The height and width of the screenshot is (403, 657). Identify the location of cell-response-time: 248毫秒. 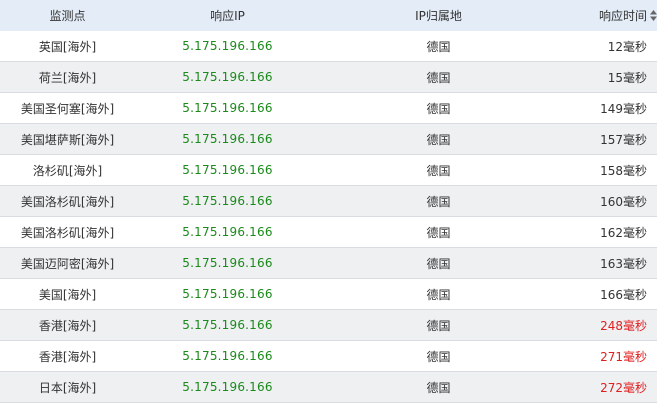
(607, 325).